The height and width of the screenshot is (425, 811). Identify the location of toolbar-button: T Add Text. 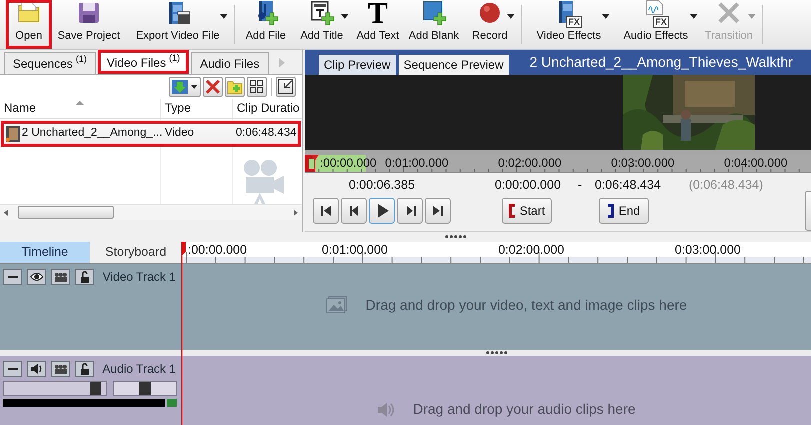
(378, 24).